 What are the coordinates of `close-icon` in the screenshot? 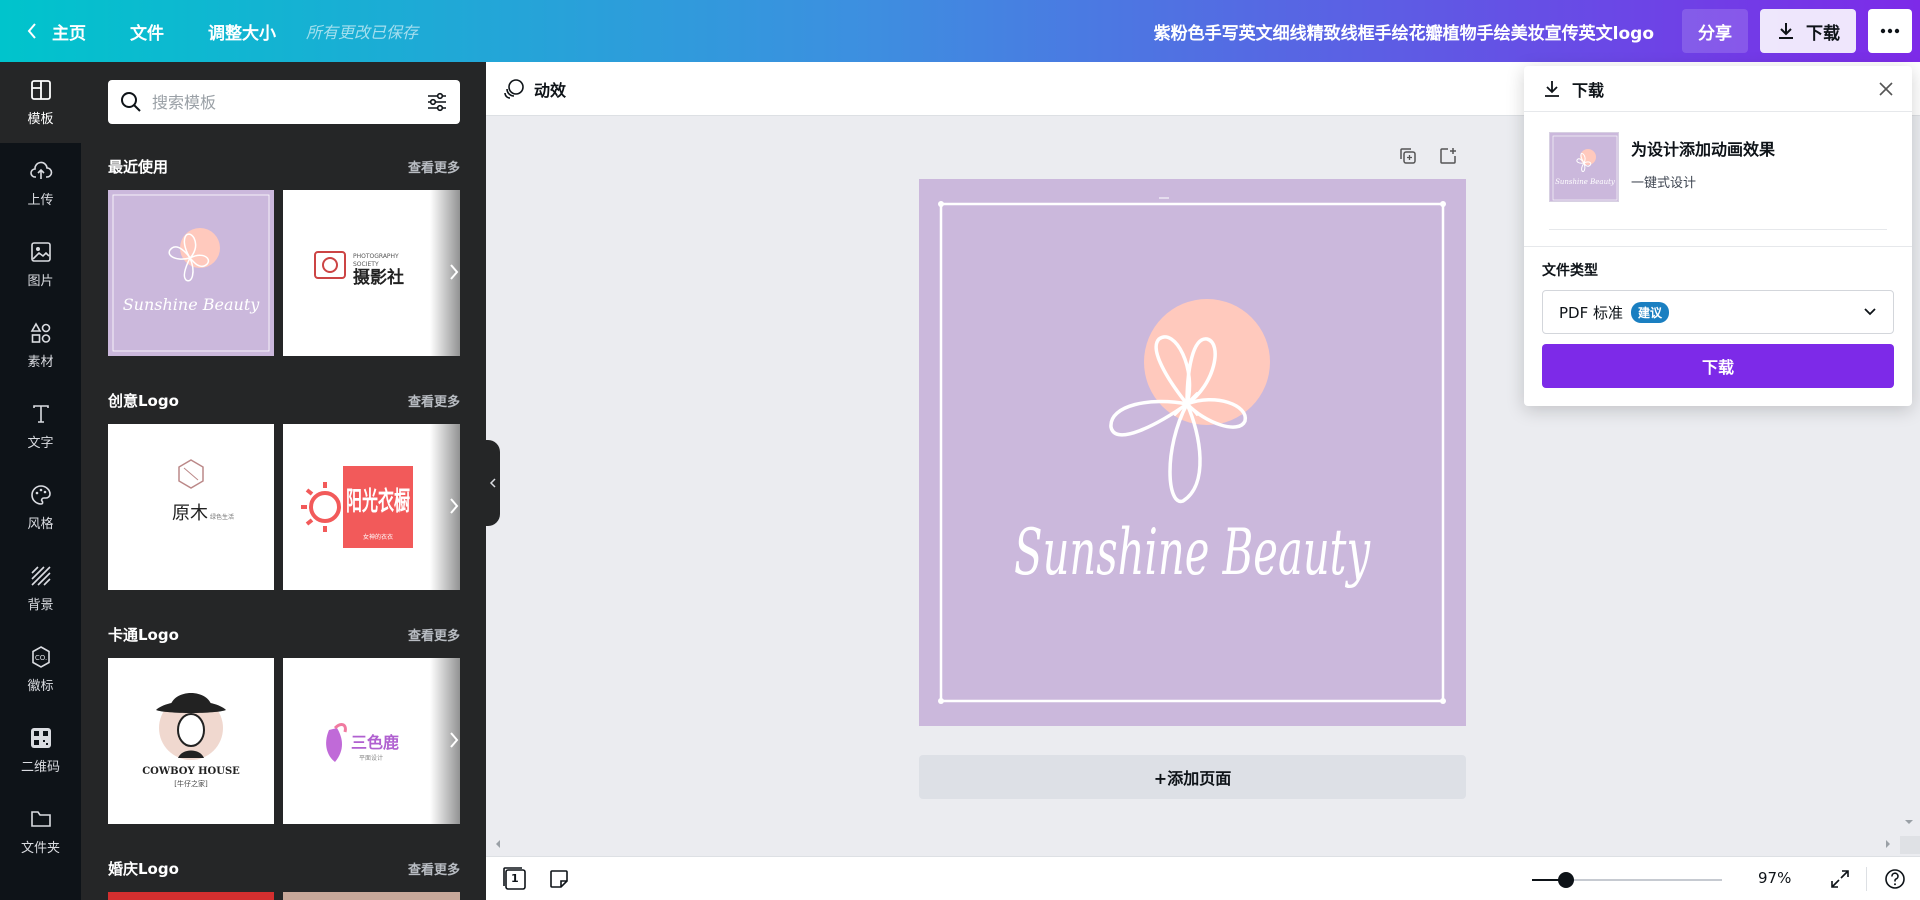 It's located at (1886, 89).